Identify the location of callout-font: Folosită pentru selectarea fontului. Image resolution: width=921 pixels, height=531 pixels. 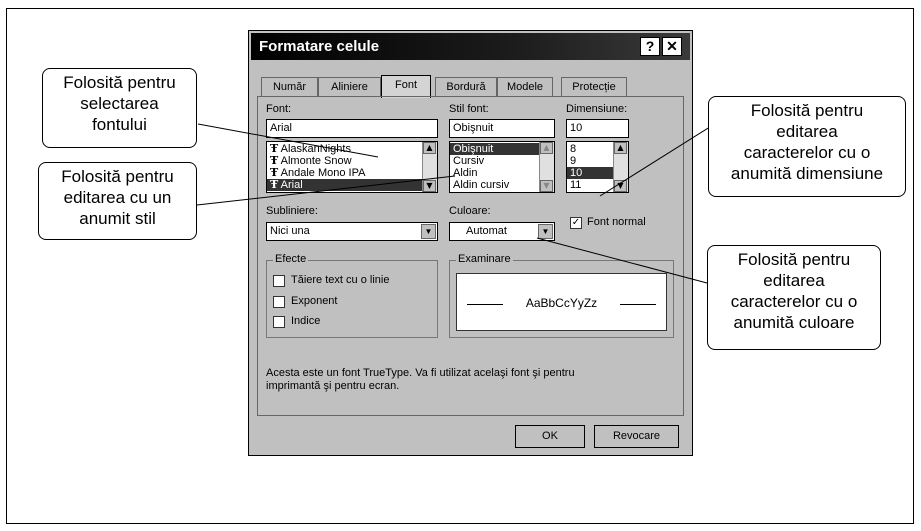
(119, 108).